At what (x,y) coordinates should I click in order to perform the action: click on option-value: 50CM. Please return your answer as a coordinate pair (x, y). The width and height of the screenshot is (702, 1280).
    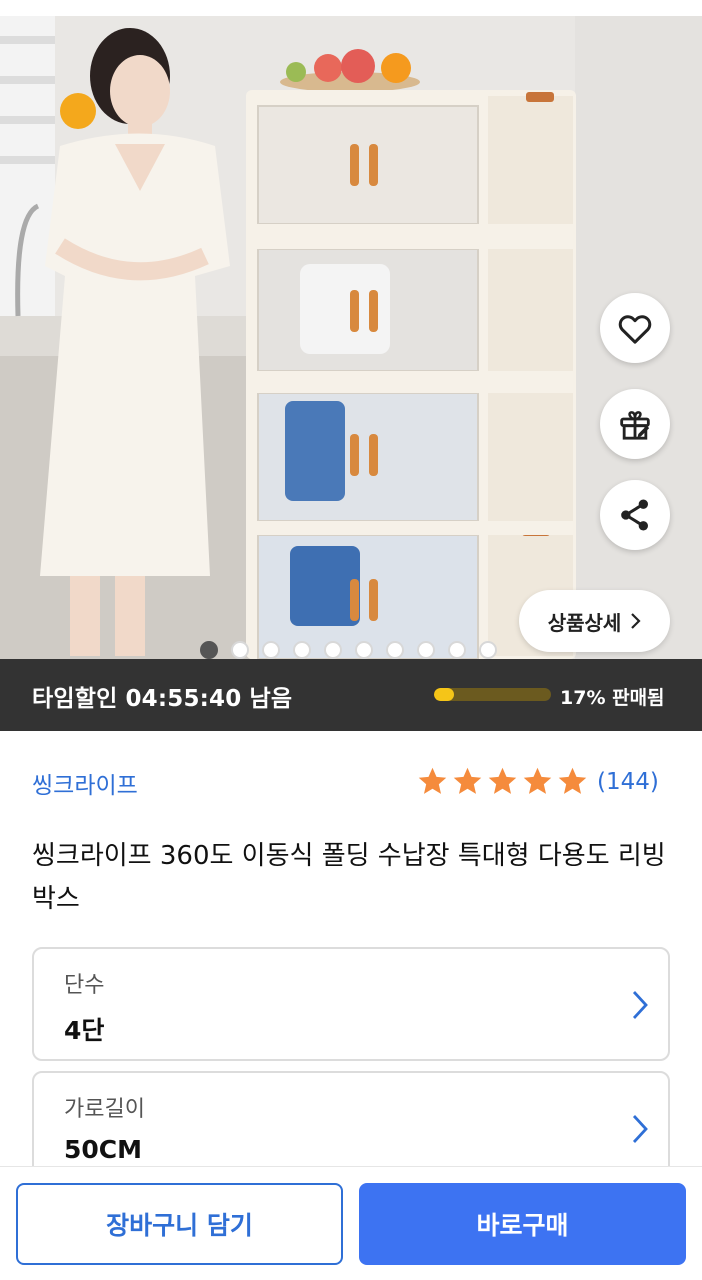
    Looking at the image, I should click on (103, 1149).